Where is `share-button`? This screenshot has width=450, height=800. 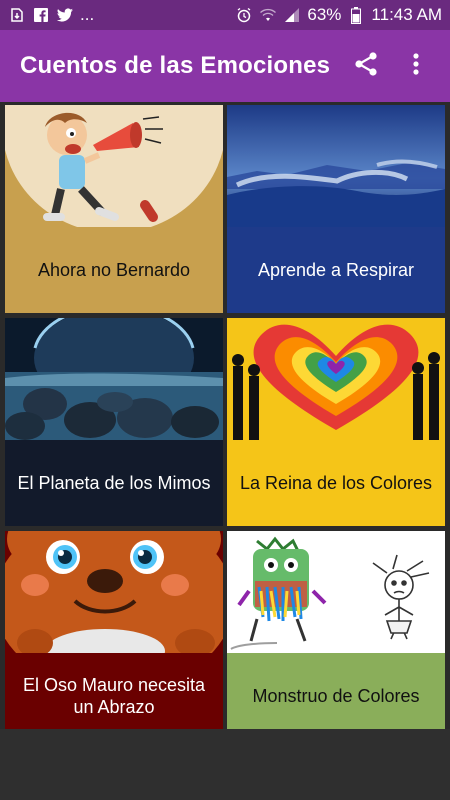 share-button is located at coordinates (366, 66).